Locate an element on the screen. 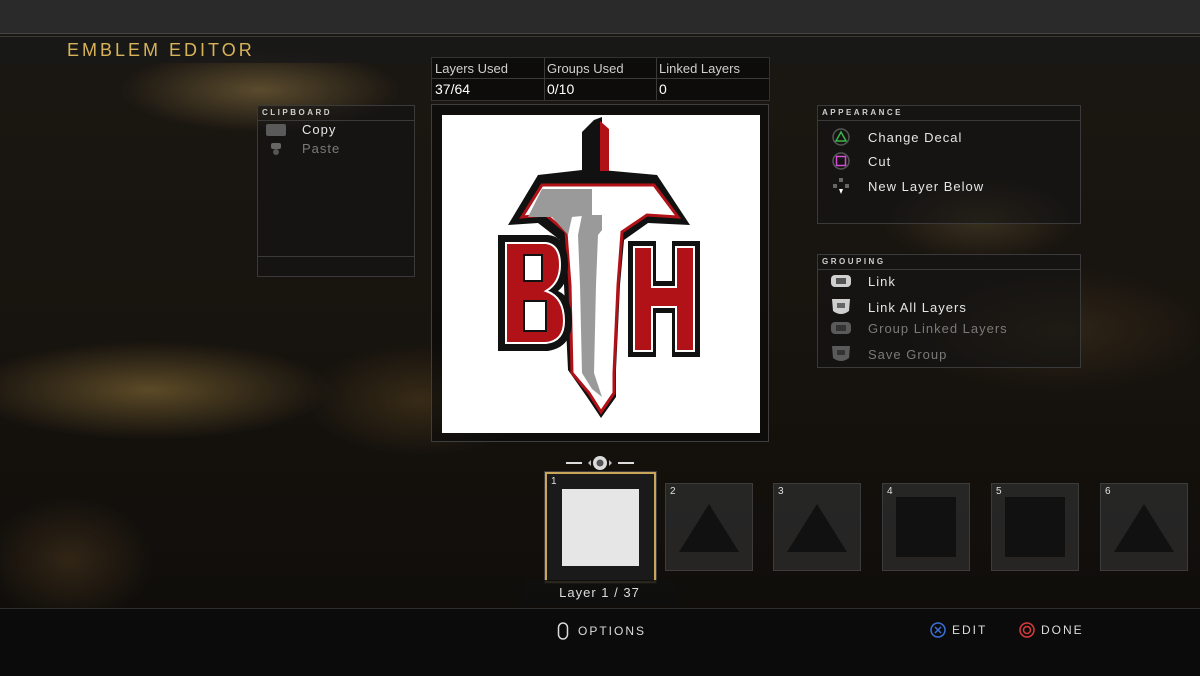 The width and height of the screenshot is (1200, 676). r1-icon is located at coordinates (841, 328).